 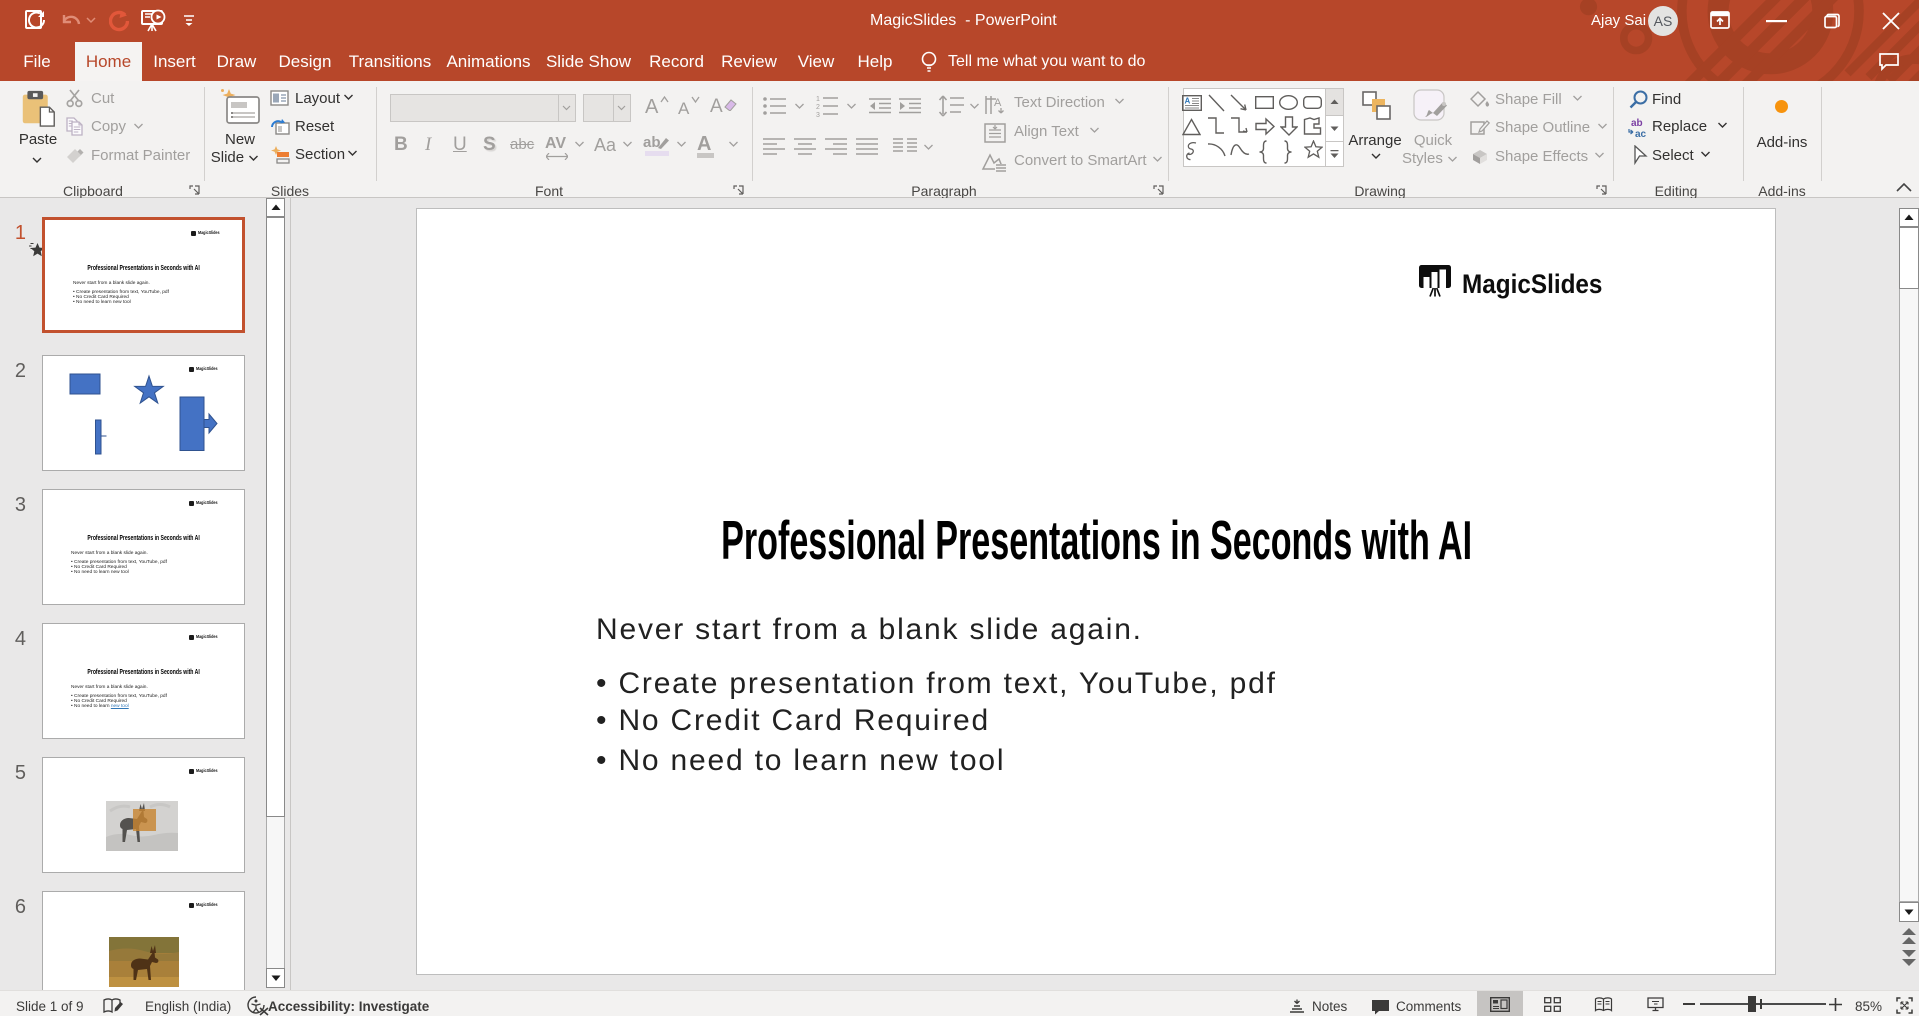 What do you see at coordinates (1637, 123) in the screenshot?
I see `svg-text: ab` at bounding box center [1637, 123].